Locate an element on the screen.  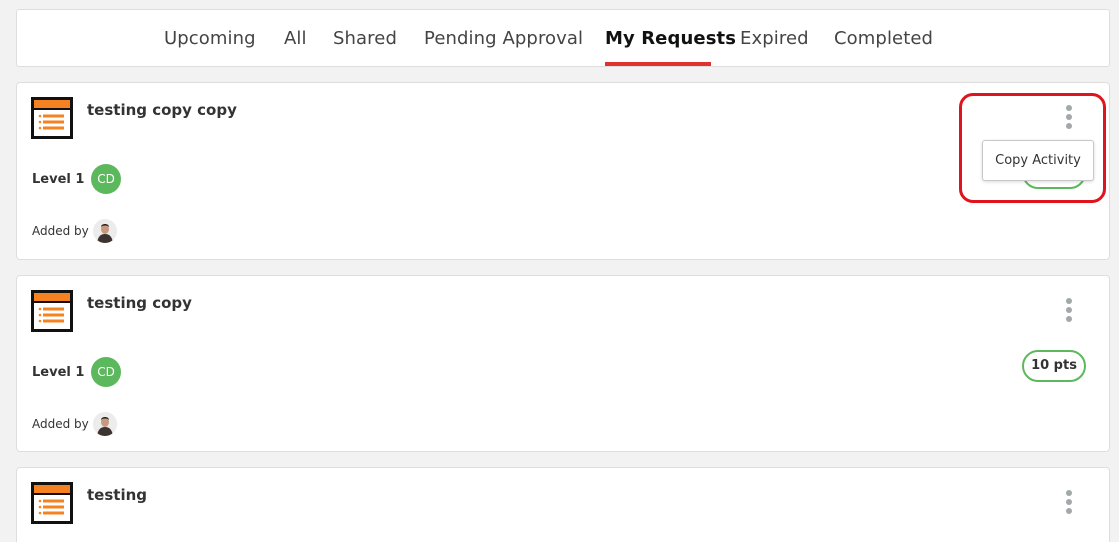
active-tab-indicator is located at coordinates (658, 64).